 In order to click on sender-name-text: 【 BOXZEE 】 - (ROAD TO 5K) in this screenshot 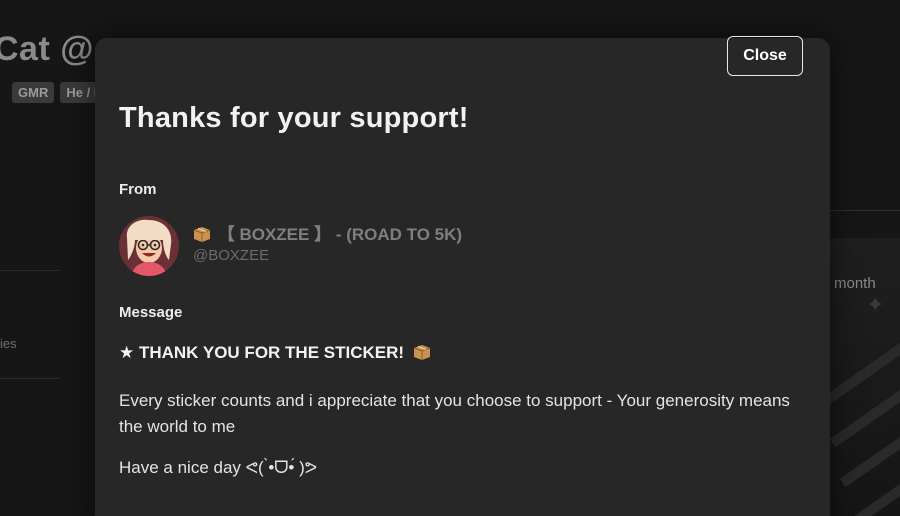, I will do `click(340, 234)`.